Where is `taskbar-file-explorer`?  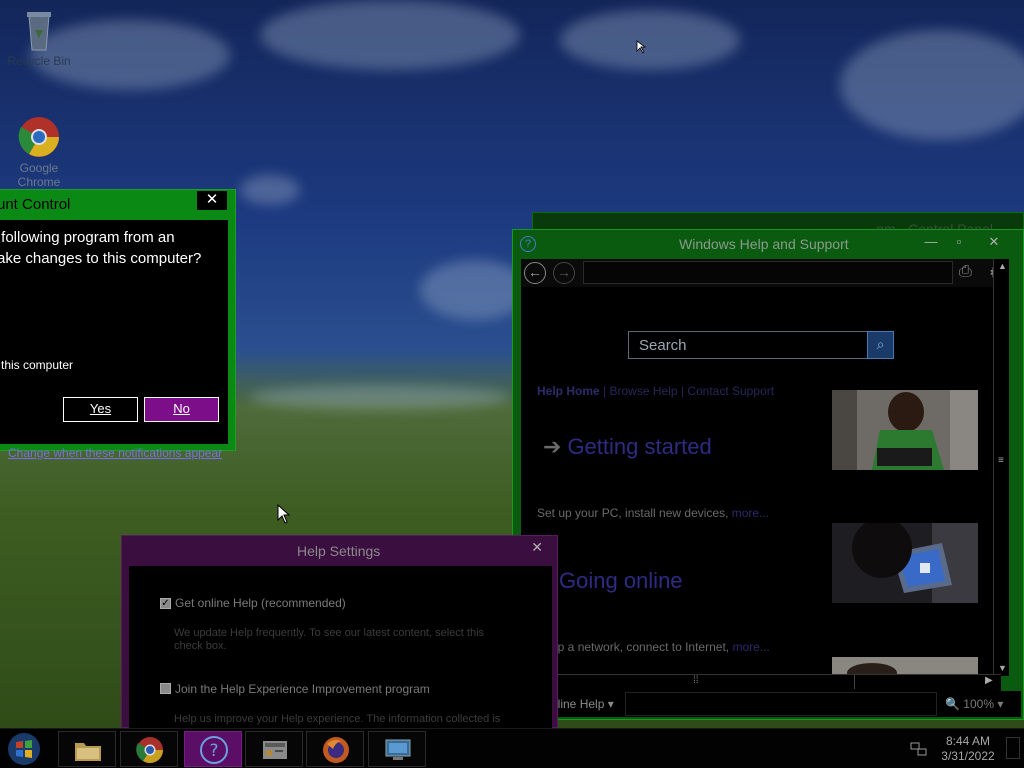 taskbar-file-explorer is located at coordinates (87, 749).